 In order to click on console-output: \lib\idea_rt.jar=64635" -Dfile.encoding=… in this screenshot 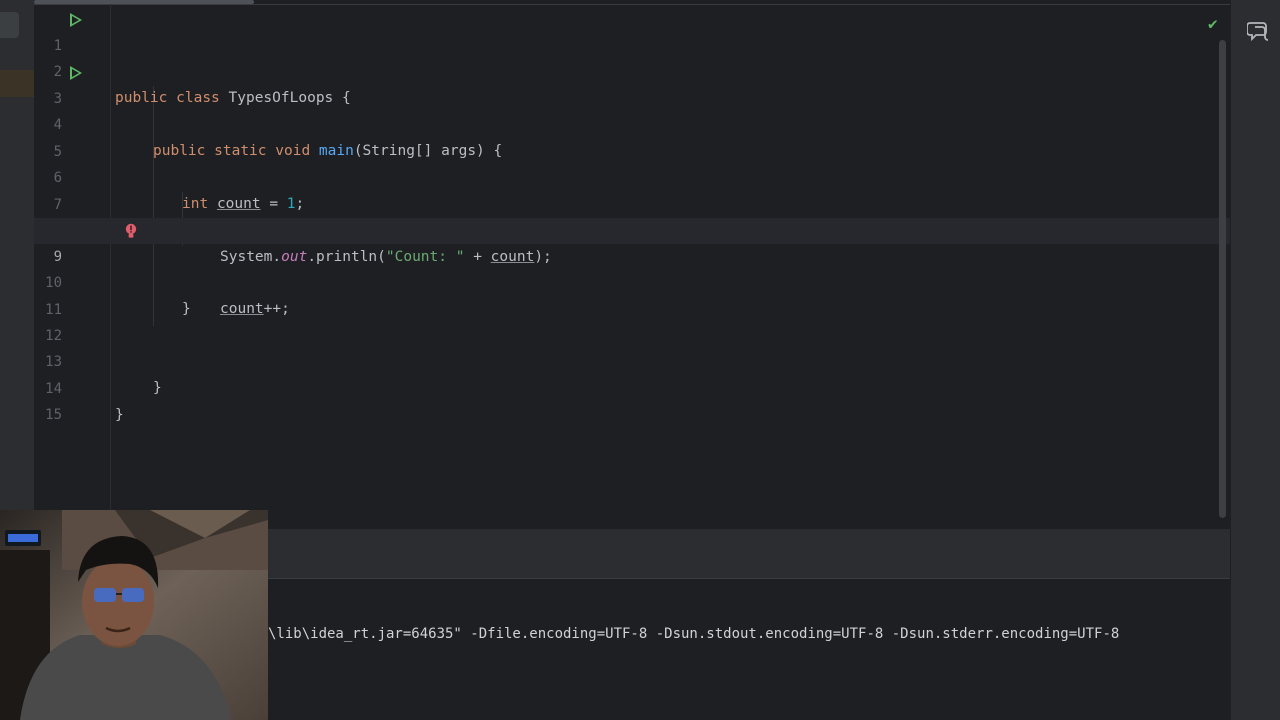, I will do `click(694, 634)`.